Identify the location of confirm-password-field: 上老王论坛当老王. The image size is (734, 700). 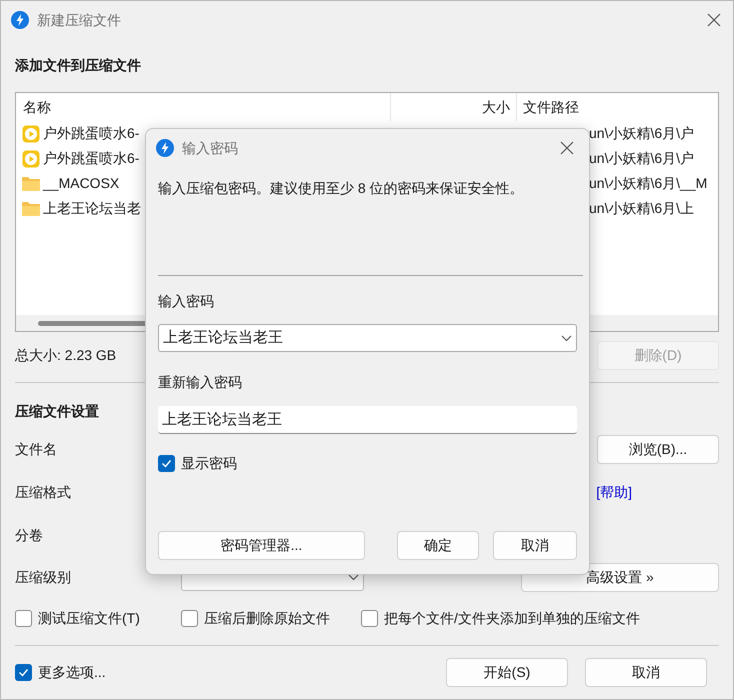
(367, 420).